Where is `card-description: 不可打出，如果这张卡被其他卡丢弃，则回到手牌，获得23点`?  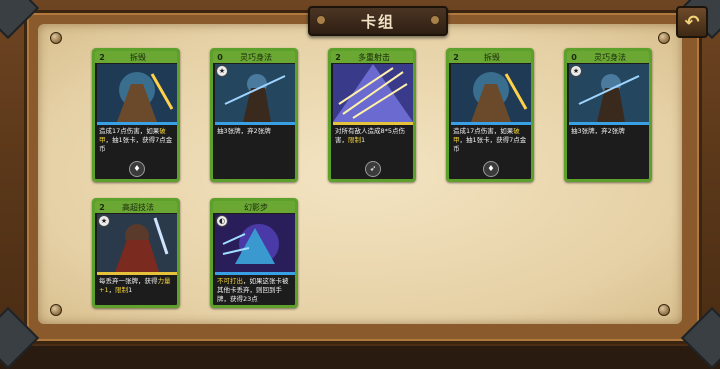
card-description: 不可打出，如果这张卡被其他卡丢弃，则回到手牌，获得23点 is located at coordinates (253, 290).